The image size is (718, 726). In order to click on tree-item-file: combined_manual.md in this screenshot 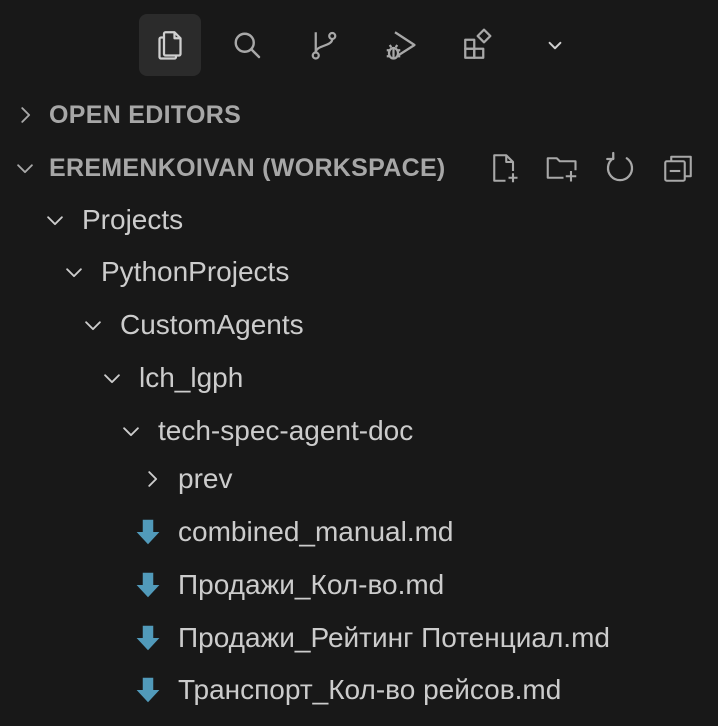, I will do `click(359, 532)`.